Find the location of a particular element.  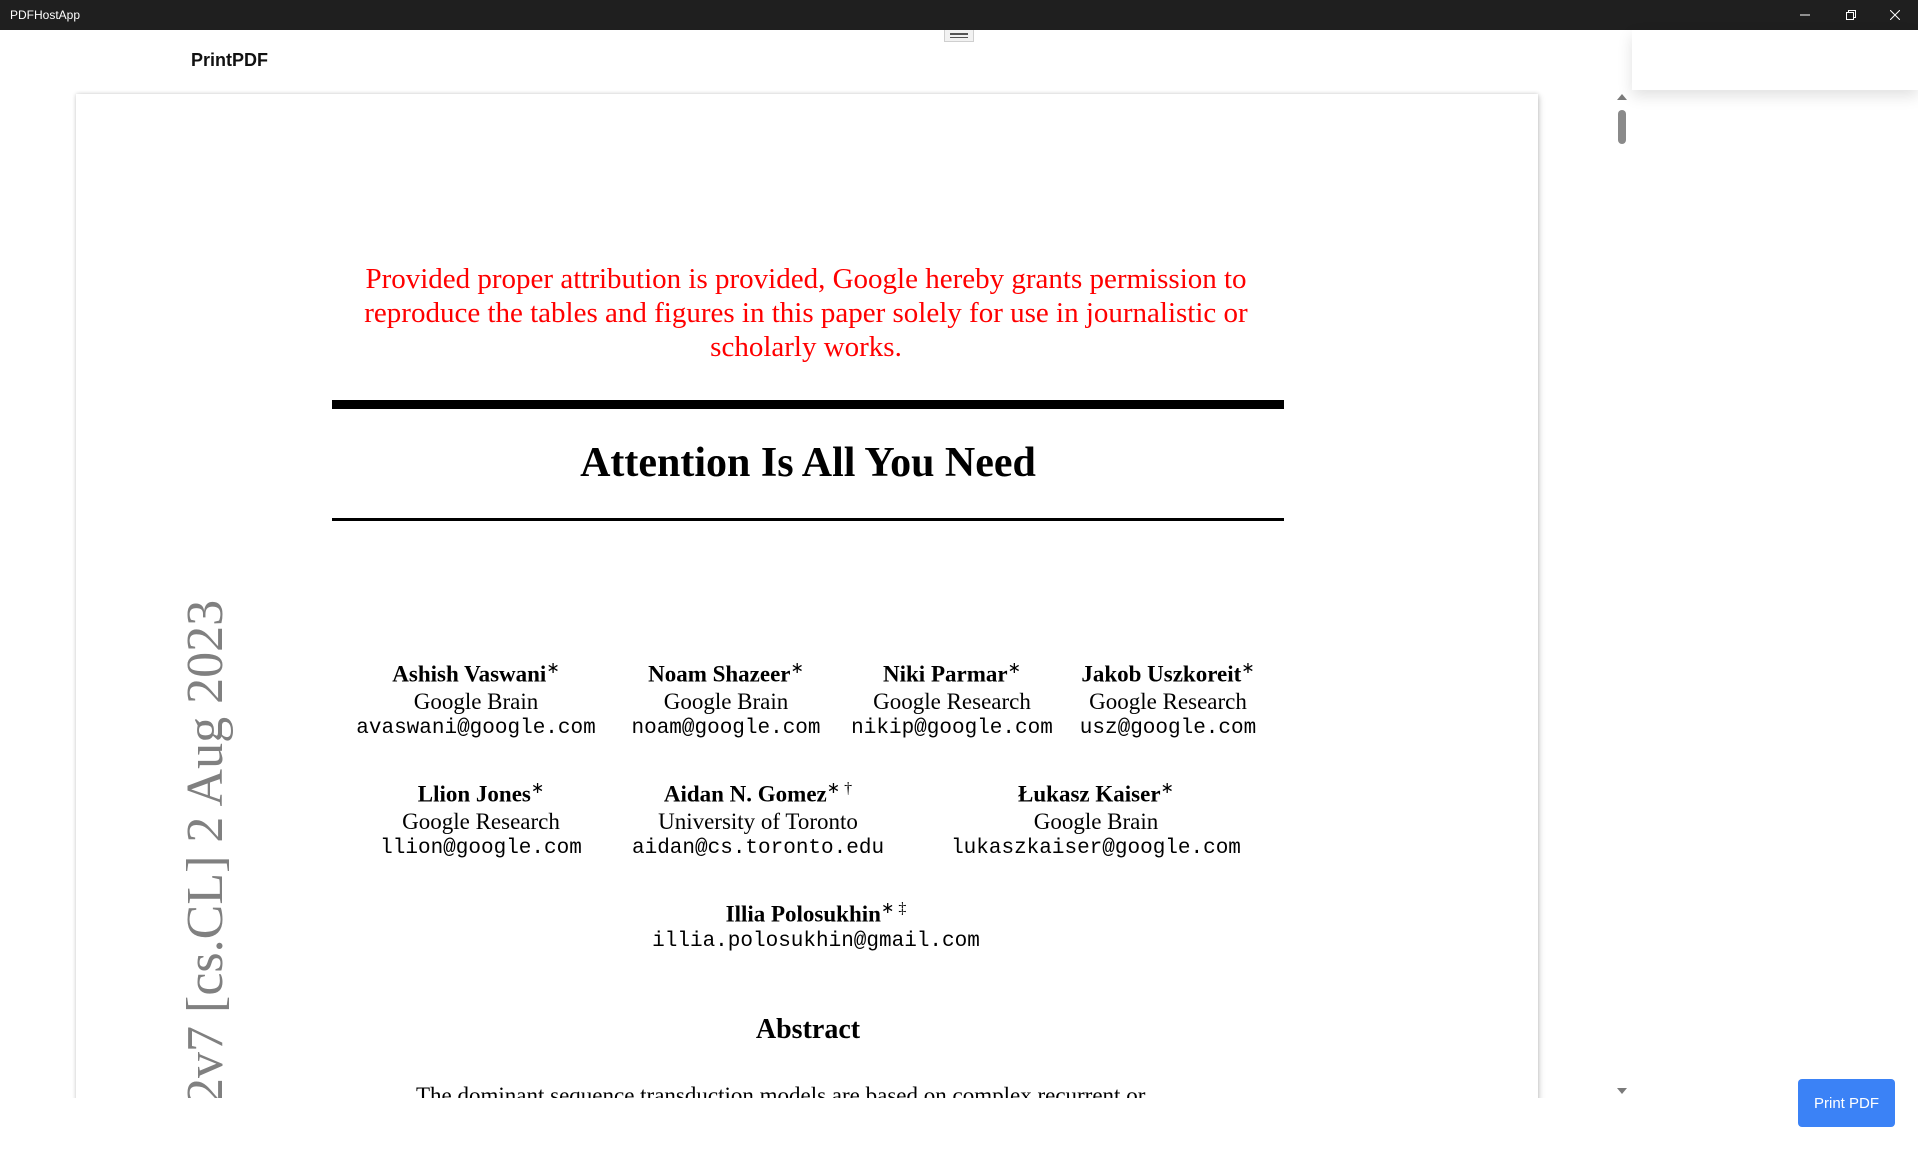

close-icon is located at coordinates (1895, 15).